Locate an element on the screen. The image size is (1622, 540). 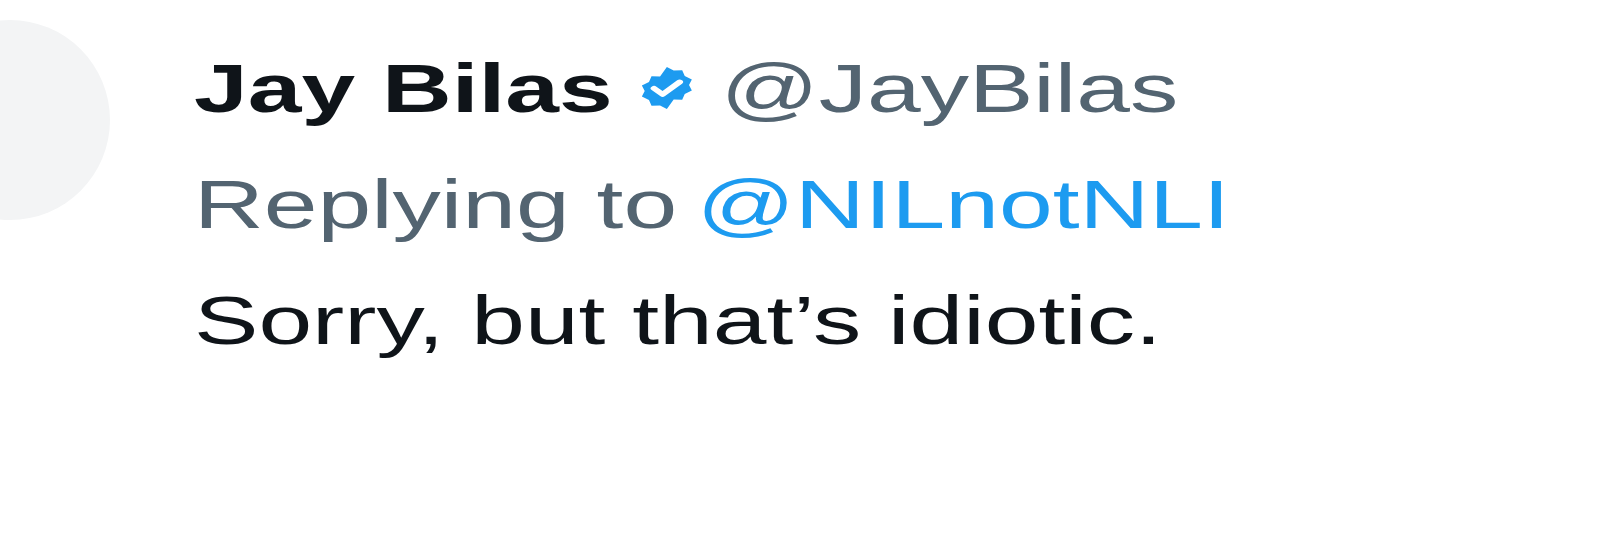
user-handle: @JayBilas is located at coordinates (949, 88).